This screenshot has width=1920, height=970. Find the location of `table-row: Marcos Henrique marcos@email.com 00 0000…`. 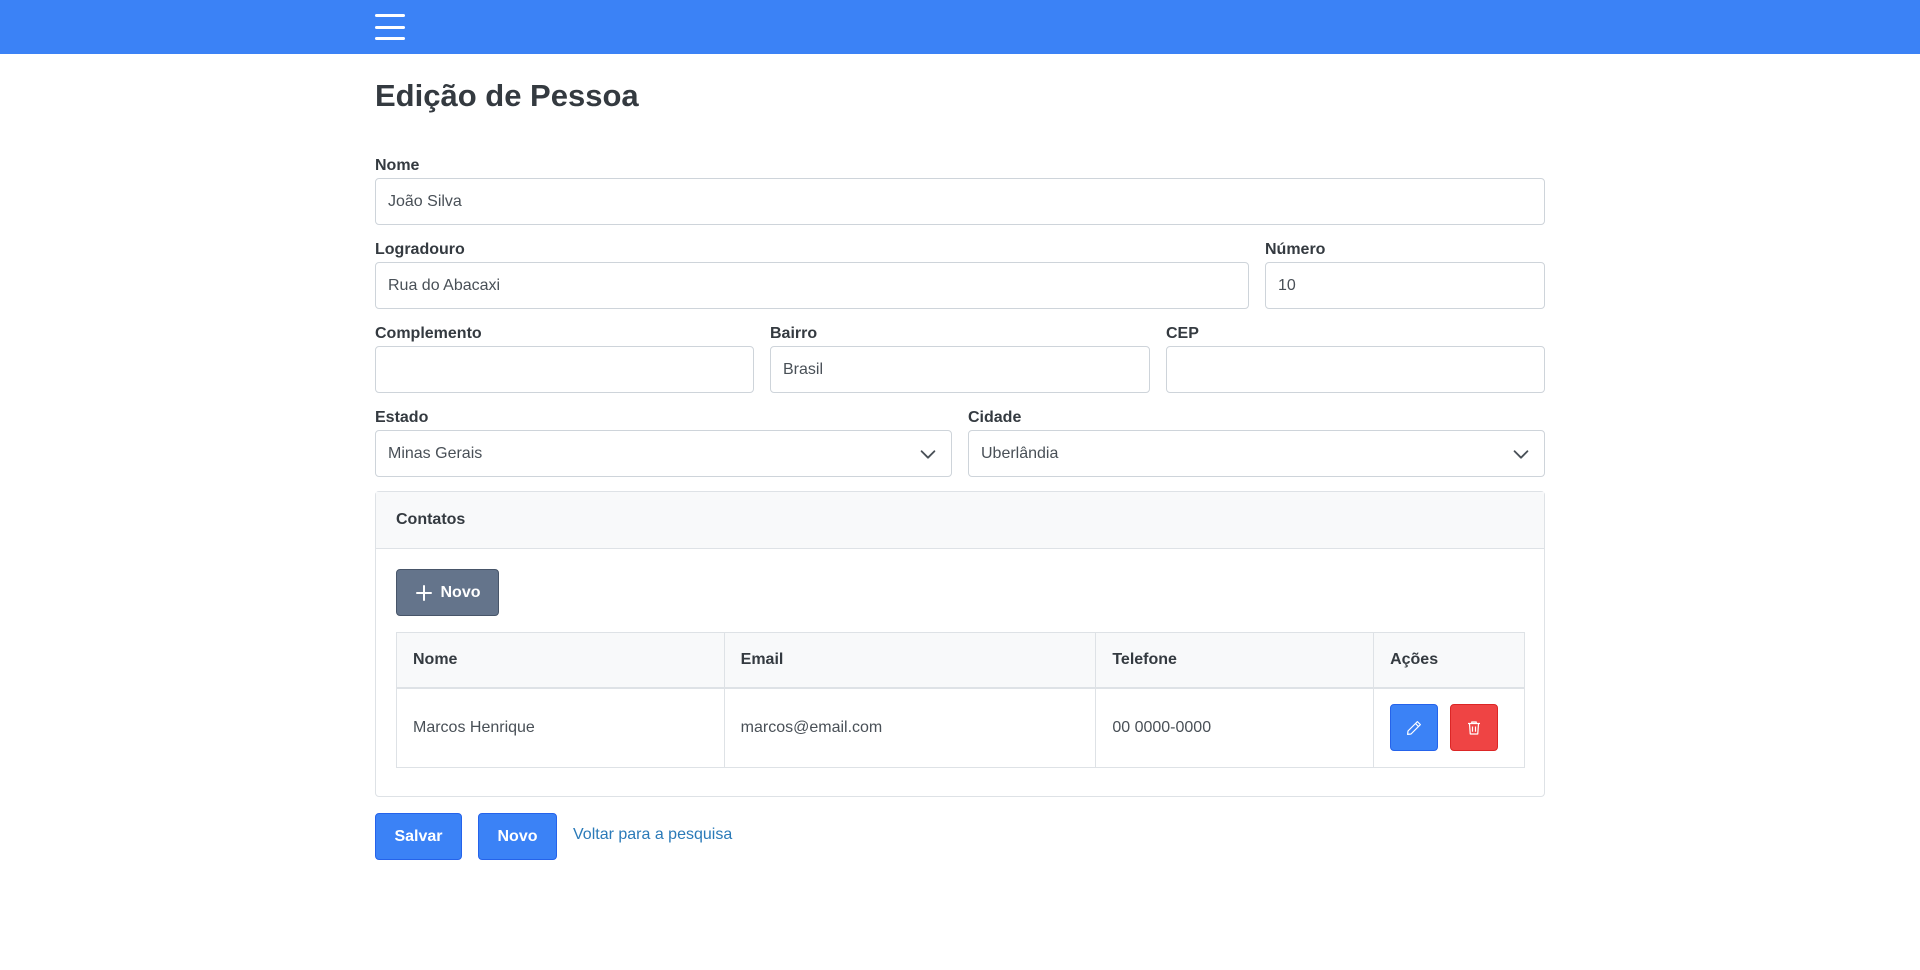

table-row: Marcos Henrique marcos@email.com 00 0000… is located at coordinates (960, 727).